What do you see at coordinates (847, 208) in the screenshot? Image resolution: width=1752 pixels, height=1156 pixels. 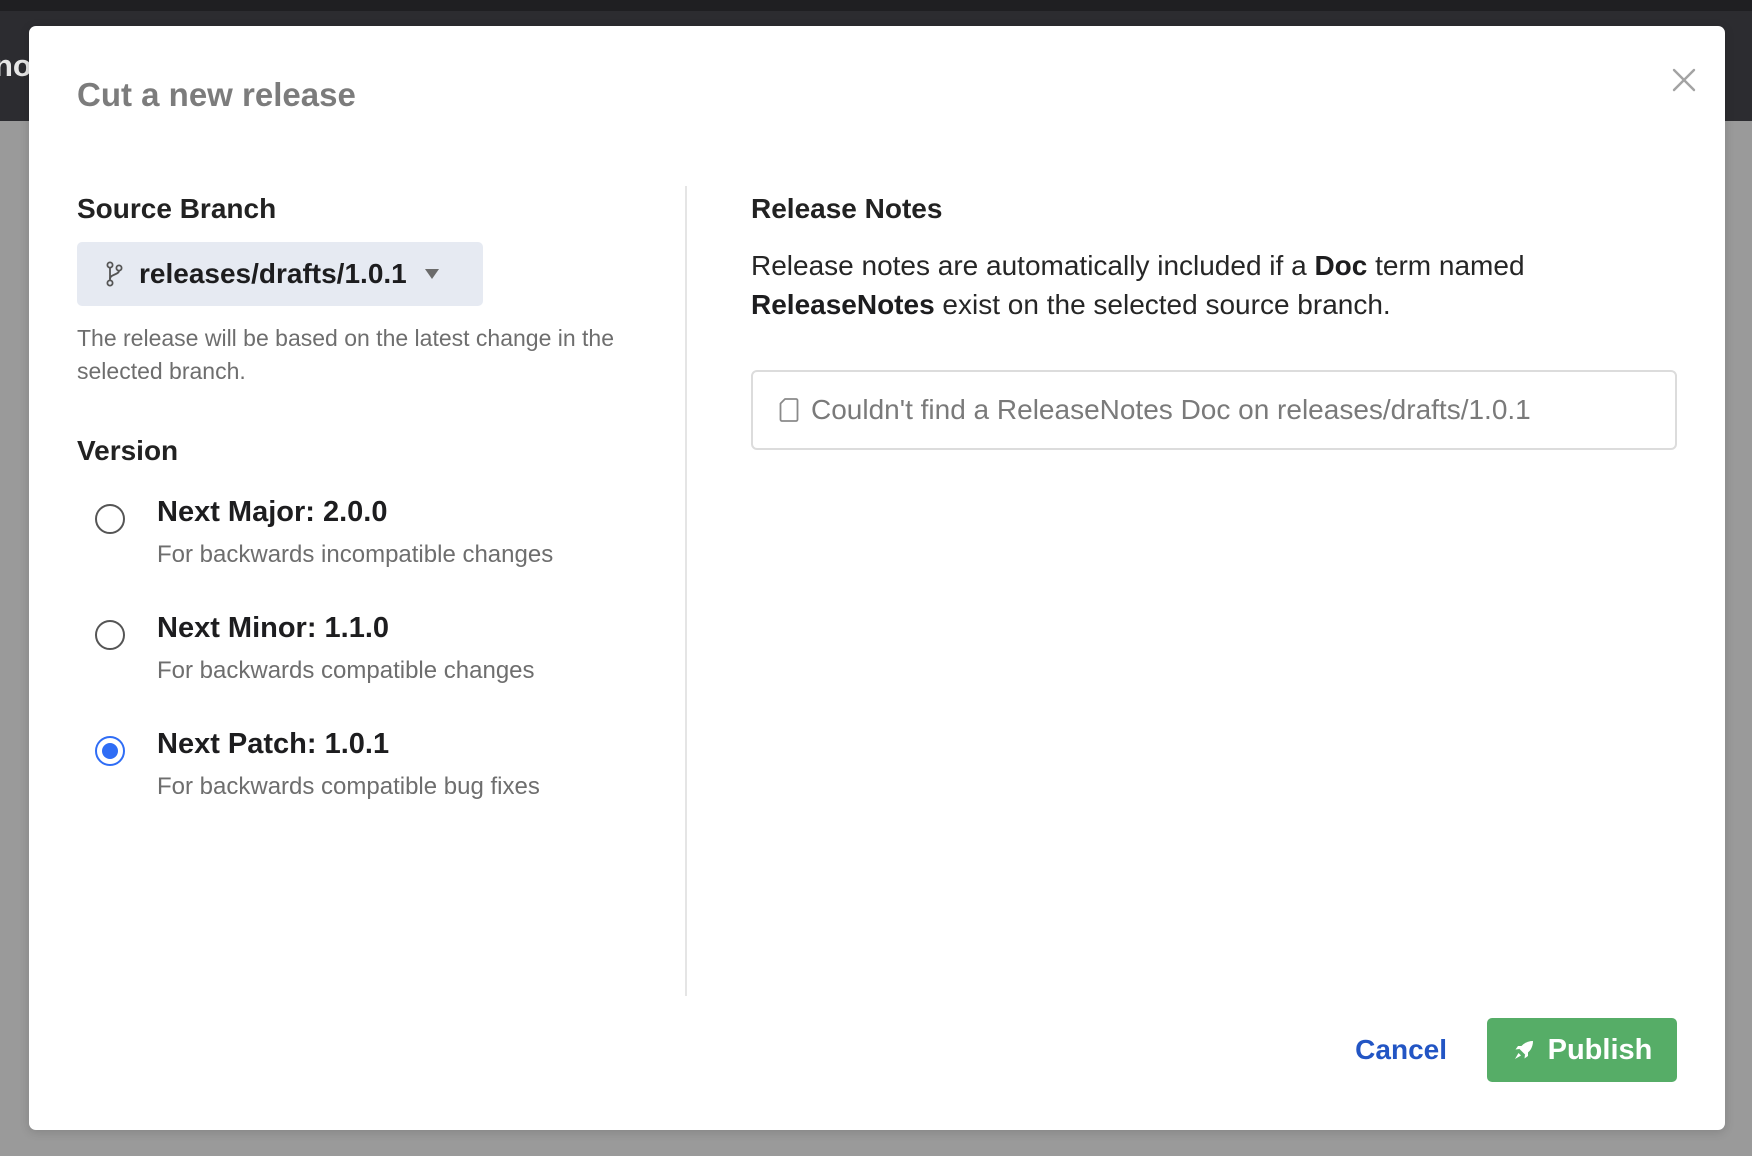 I see `release-notes-label: Release Notes` at bounding box center [847, 208].